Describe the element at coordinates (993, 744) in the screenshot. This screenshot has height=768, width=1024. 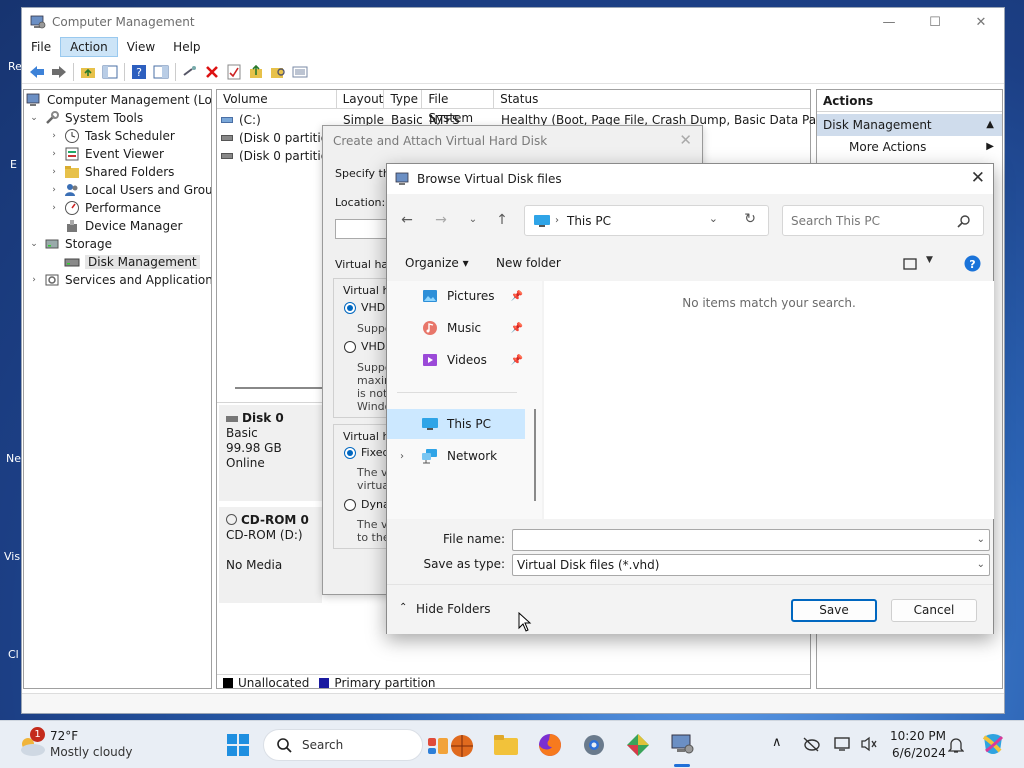
I see `copilot-icon` at that location.